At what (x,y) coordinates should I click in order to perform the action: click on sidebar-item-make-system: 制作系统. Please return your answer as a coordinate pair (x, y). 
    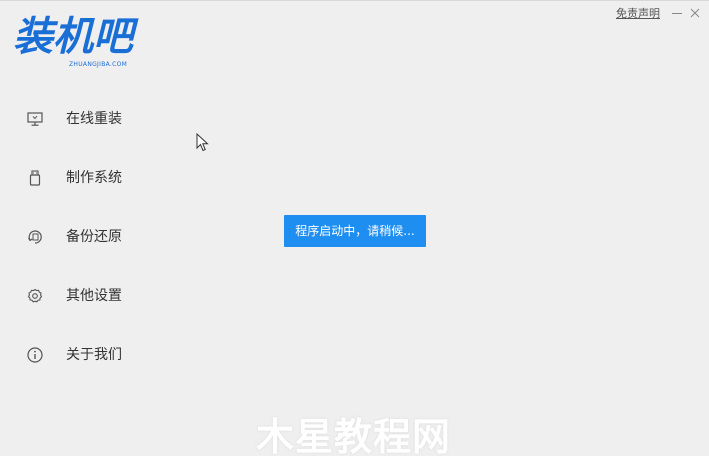
    Looking at the image, I should click on (96, 178).